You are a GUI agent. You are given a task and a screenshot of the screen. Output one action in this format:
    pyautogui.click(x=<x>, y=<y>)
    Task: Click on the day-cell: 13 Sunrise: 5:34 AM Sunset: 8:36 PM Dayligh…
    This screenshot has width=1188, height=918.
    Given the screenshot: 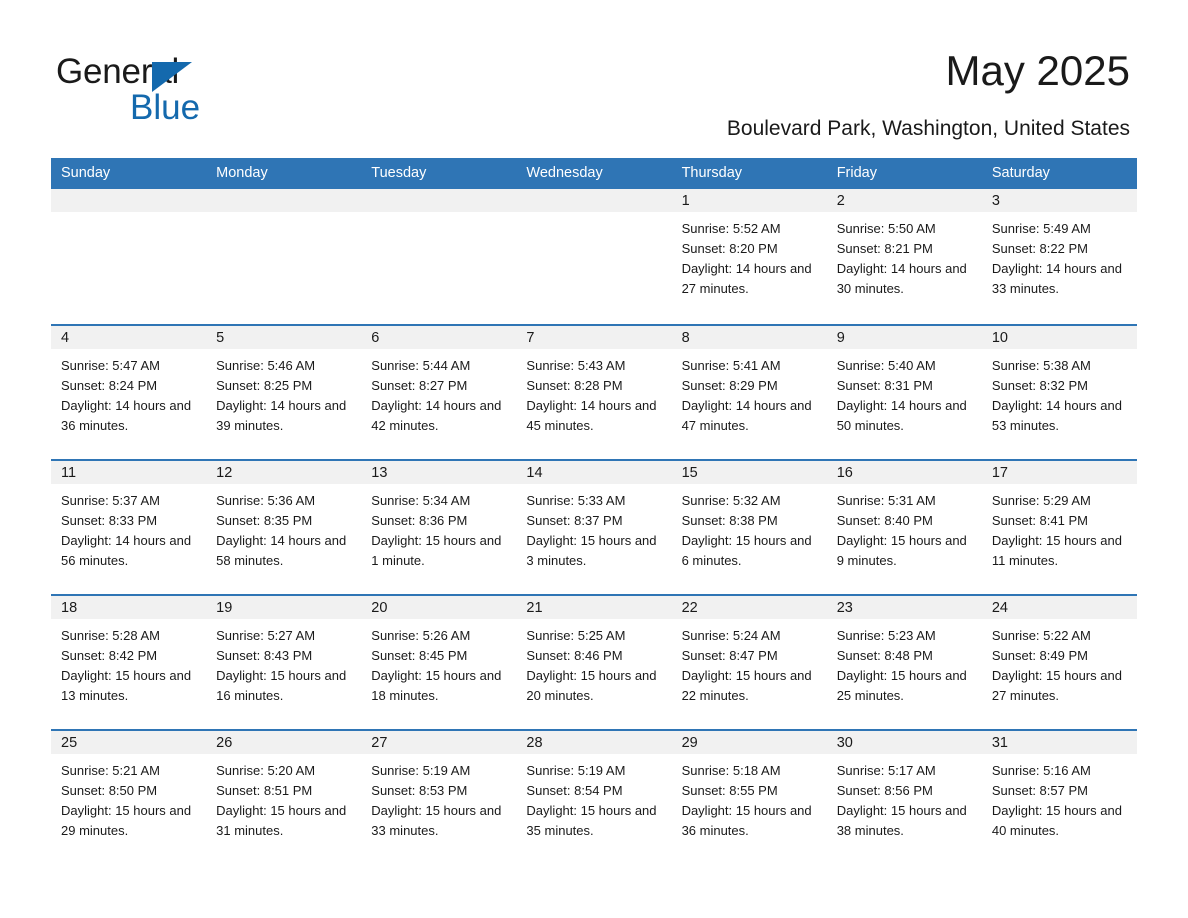 What is the action you would take?
    pyautogui.click(x=439, y=526)
    